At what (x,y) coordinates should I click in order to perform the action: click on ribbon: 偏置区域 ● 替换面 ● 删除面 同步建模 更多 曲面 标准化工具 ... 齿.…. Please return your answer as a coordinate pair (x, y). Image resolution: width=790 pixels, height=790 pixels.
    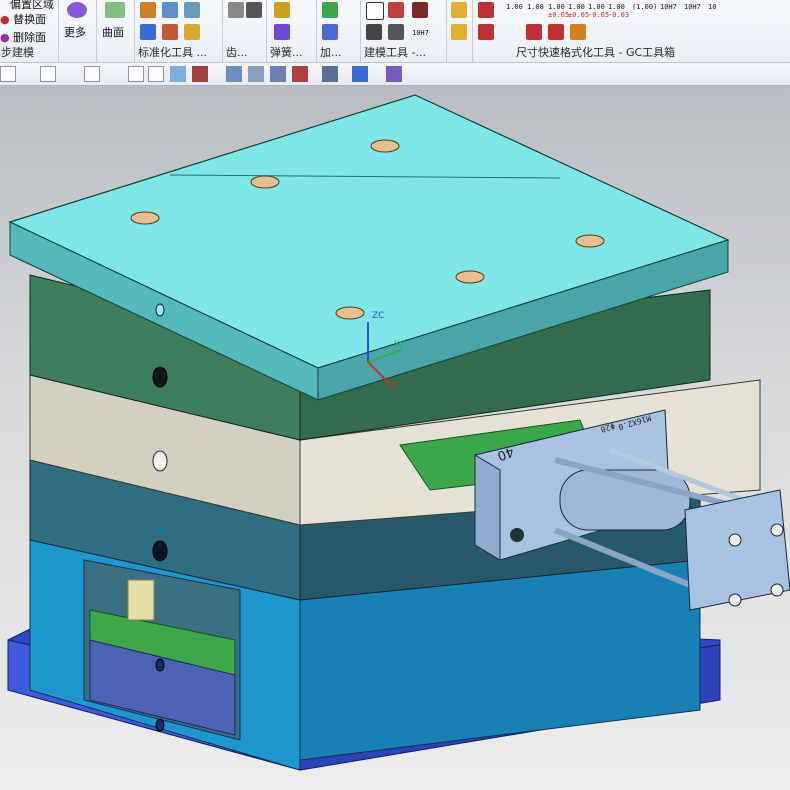
    Looking at the image, I should click on (395, 31).